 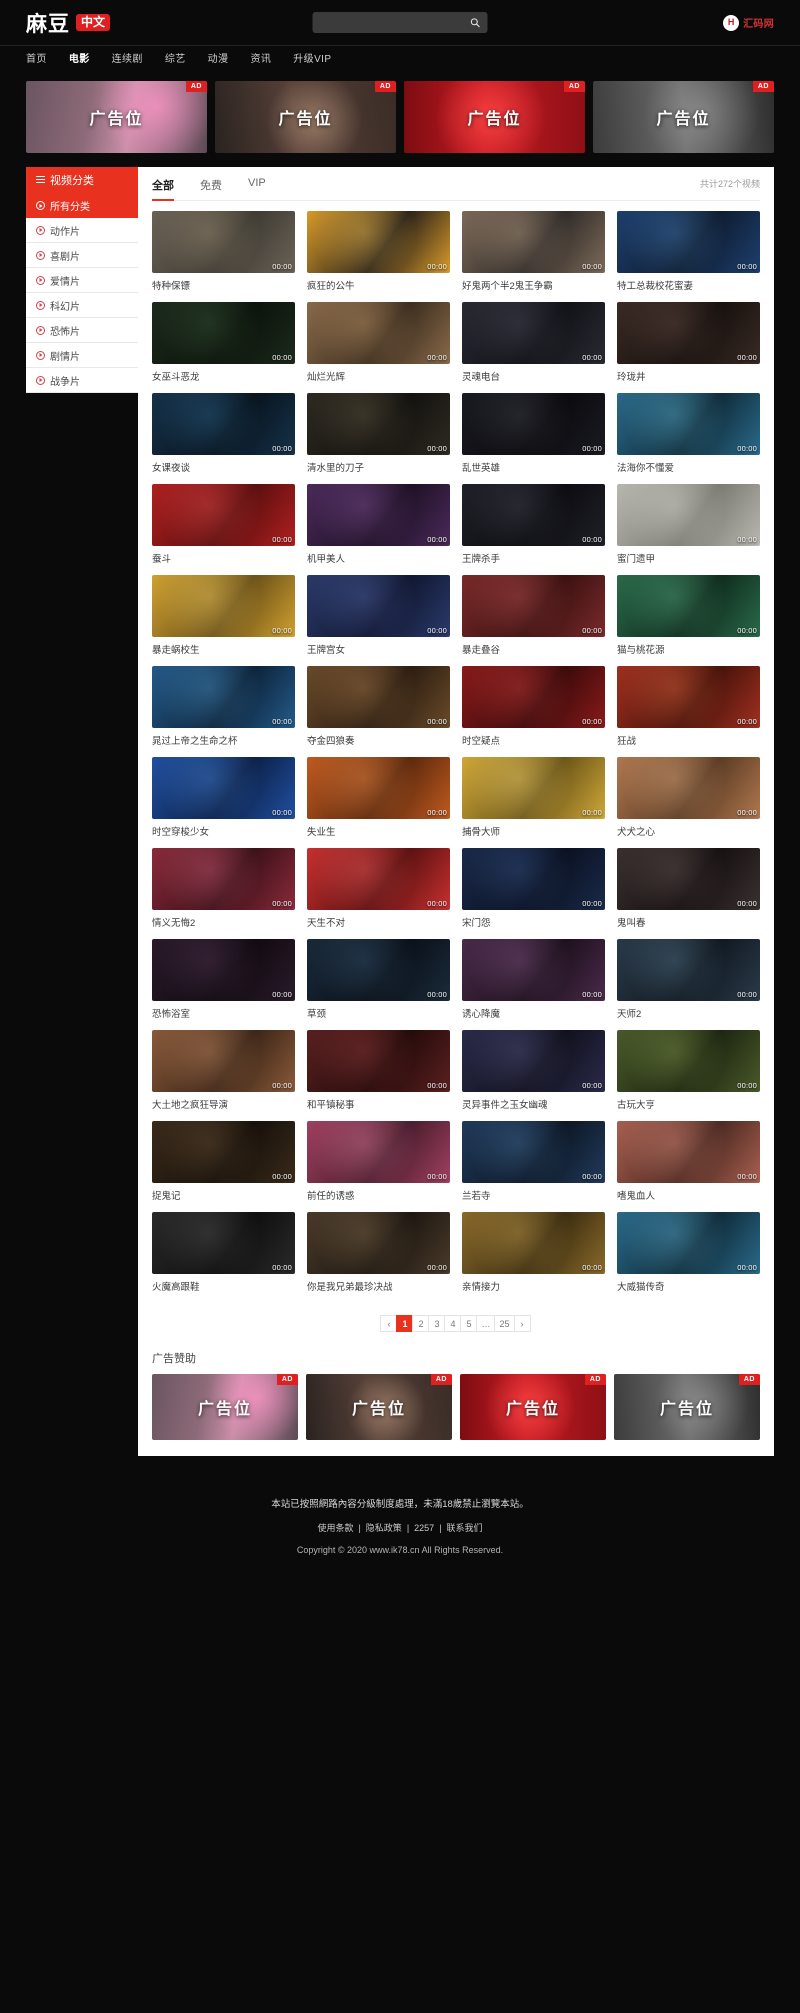 I want to click on search-input, so click(x=394, y=22).